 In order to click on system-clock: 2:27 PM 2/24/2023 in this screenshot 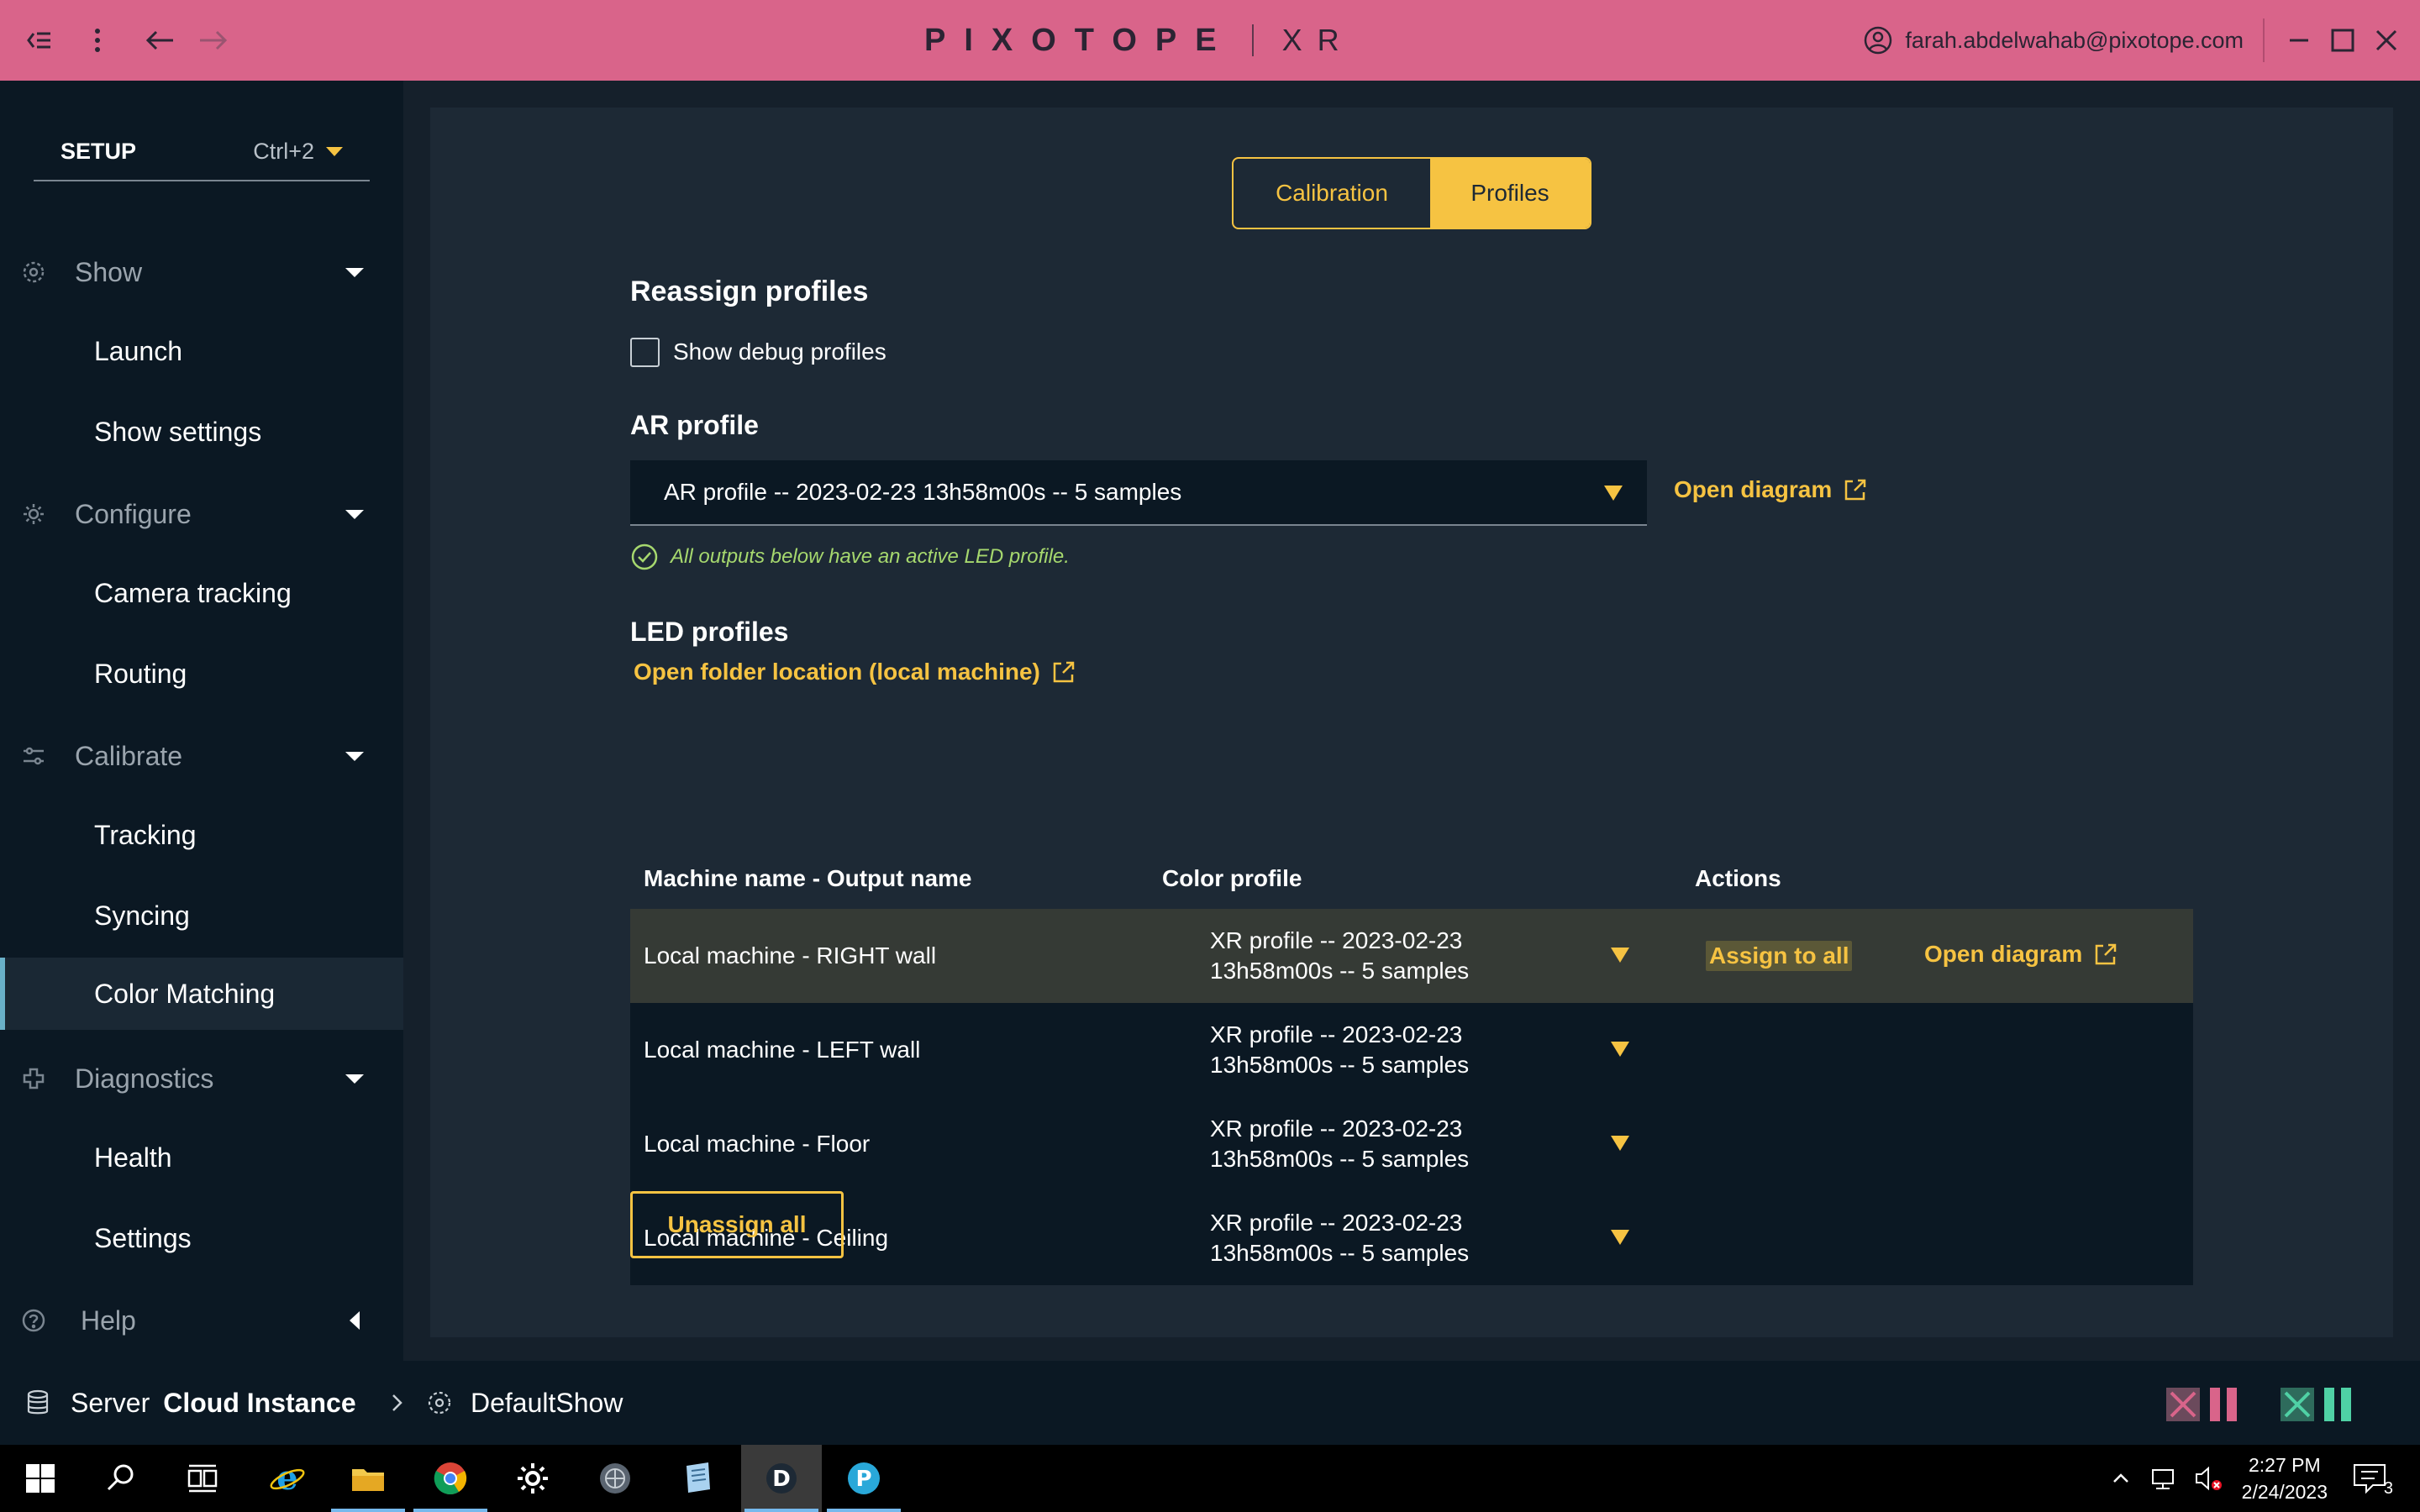, I will do `click(2285, 1478)`.